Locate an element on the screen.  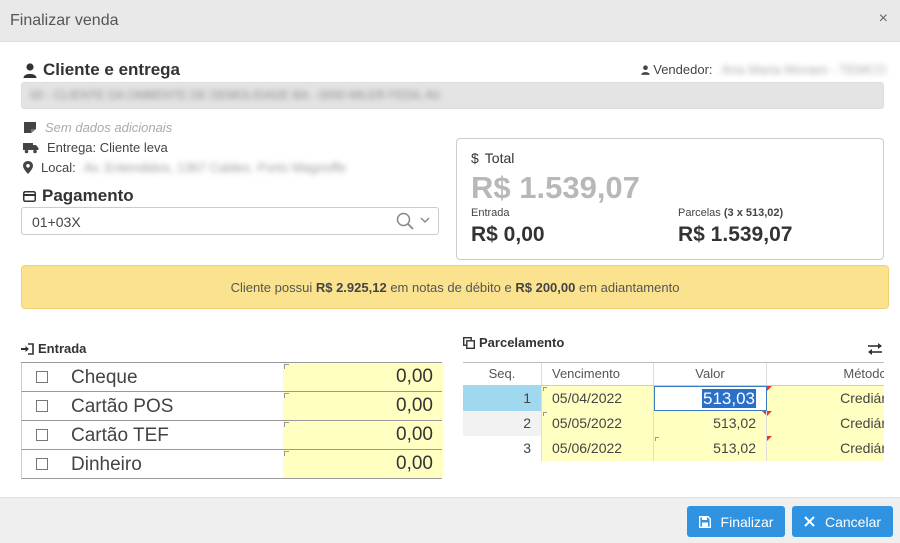
additional-data-row: Sem dados adicionais is located at coordinates (97, 127).